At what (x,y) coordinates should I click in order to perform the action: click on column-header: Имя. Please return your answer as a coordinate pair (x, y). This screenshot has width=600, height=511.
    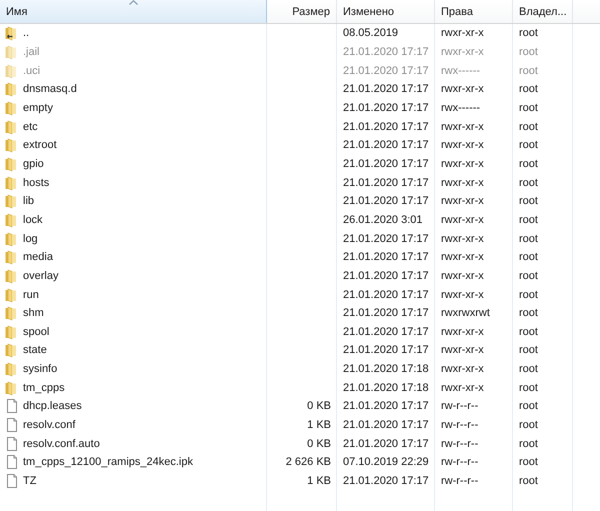
    Looking at the image, I should click on (133, 11).